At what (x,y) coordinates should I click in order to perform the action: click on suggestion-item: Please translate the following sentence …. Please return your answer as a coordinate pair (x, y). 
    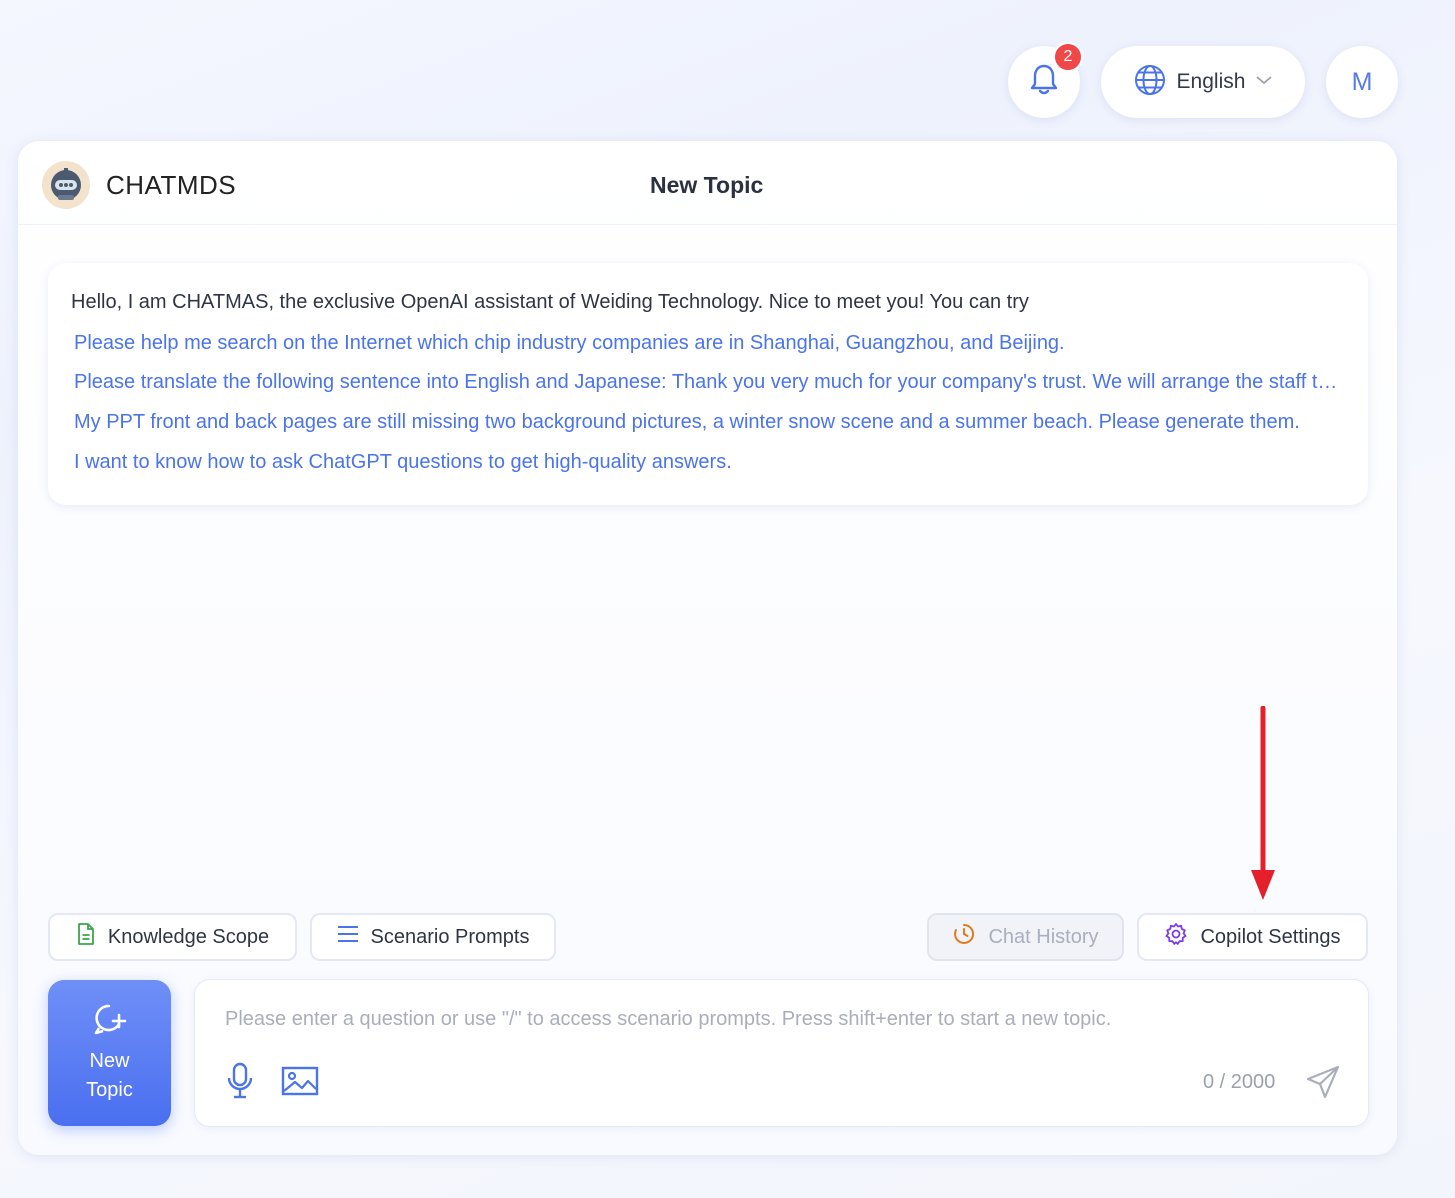
    Looking at the image, I should click on (709, 382).